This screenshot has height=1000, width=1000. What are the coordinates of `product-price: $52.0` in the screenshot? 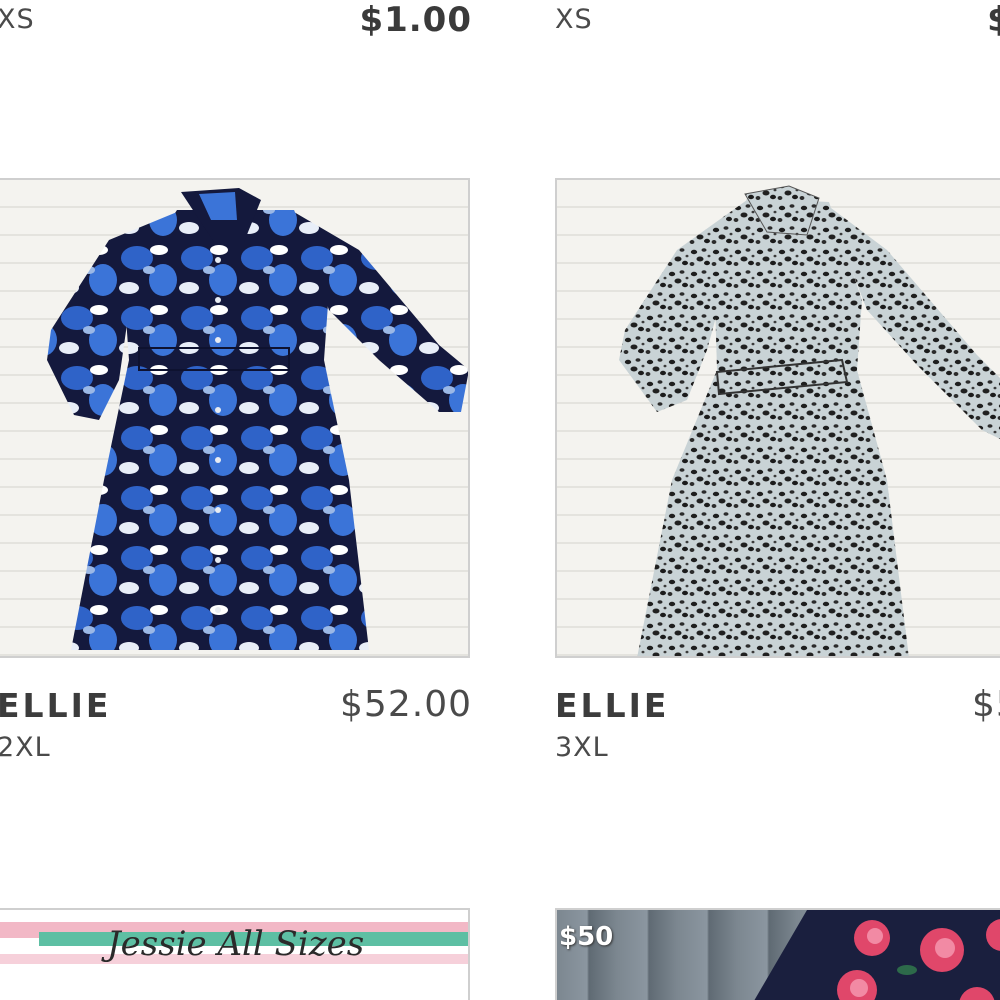 It's located at (985, 704).